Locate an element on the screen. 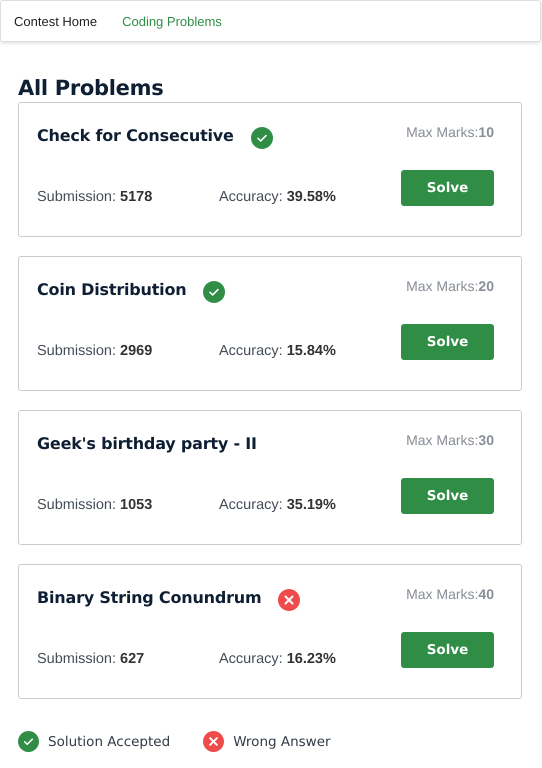  max-marks: Max Marks:20 is located at coordinates (450, 286).